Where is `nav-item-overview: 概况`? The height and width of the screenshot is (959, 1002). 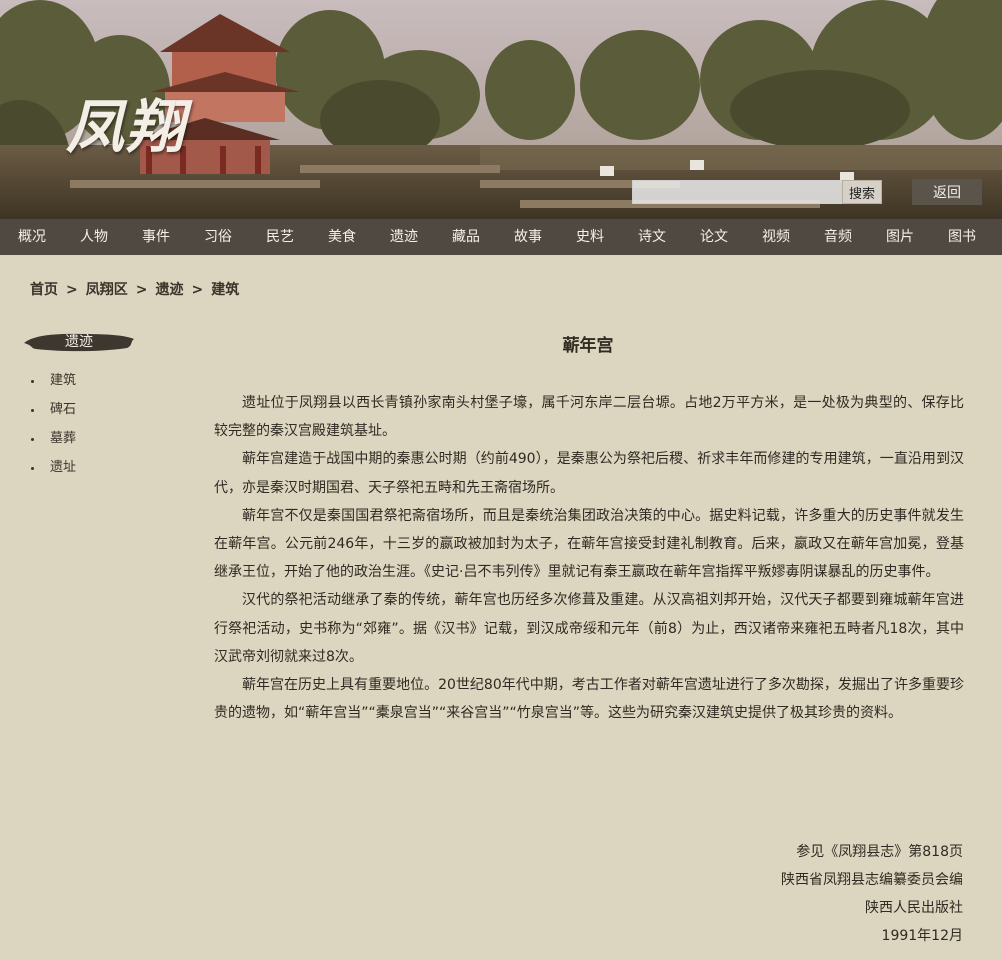 nav-item-overview: 概况 is located at coordinates (32, 237).